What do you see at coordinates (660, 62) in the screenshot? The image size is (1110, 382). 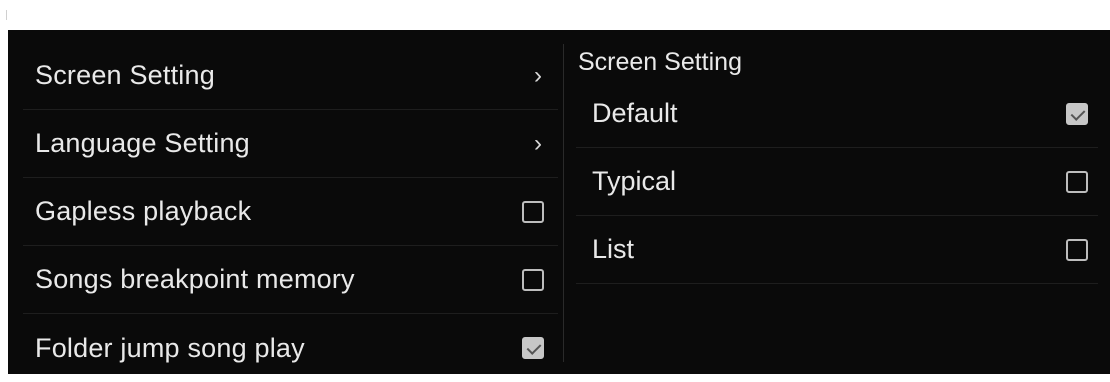 I see `section-title: Screen Setting` at bounding box center [660, 62].